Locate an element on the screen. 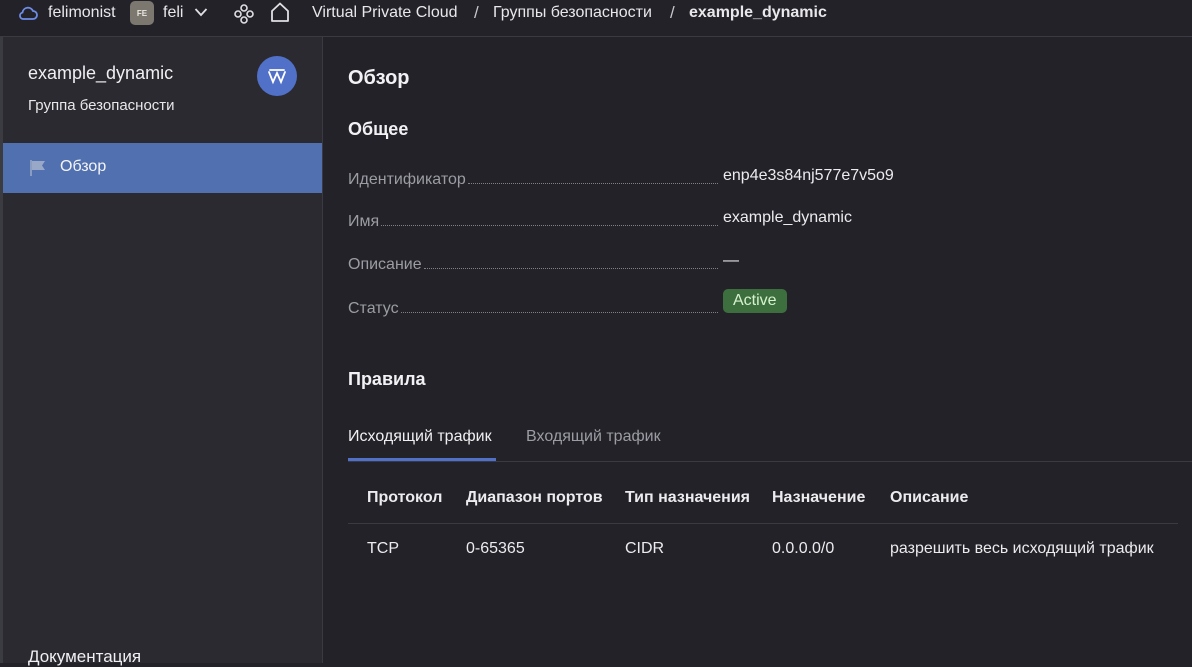  tab-egress: Исходящий трафик is located at coordinates (420, 437).